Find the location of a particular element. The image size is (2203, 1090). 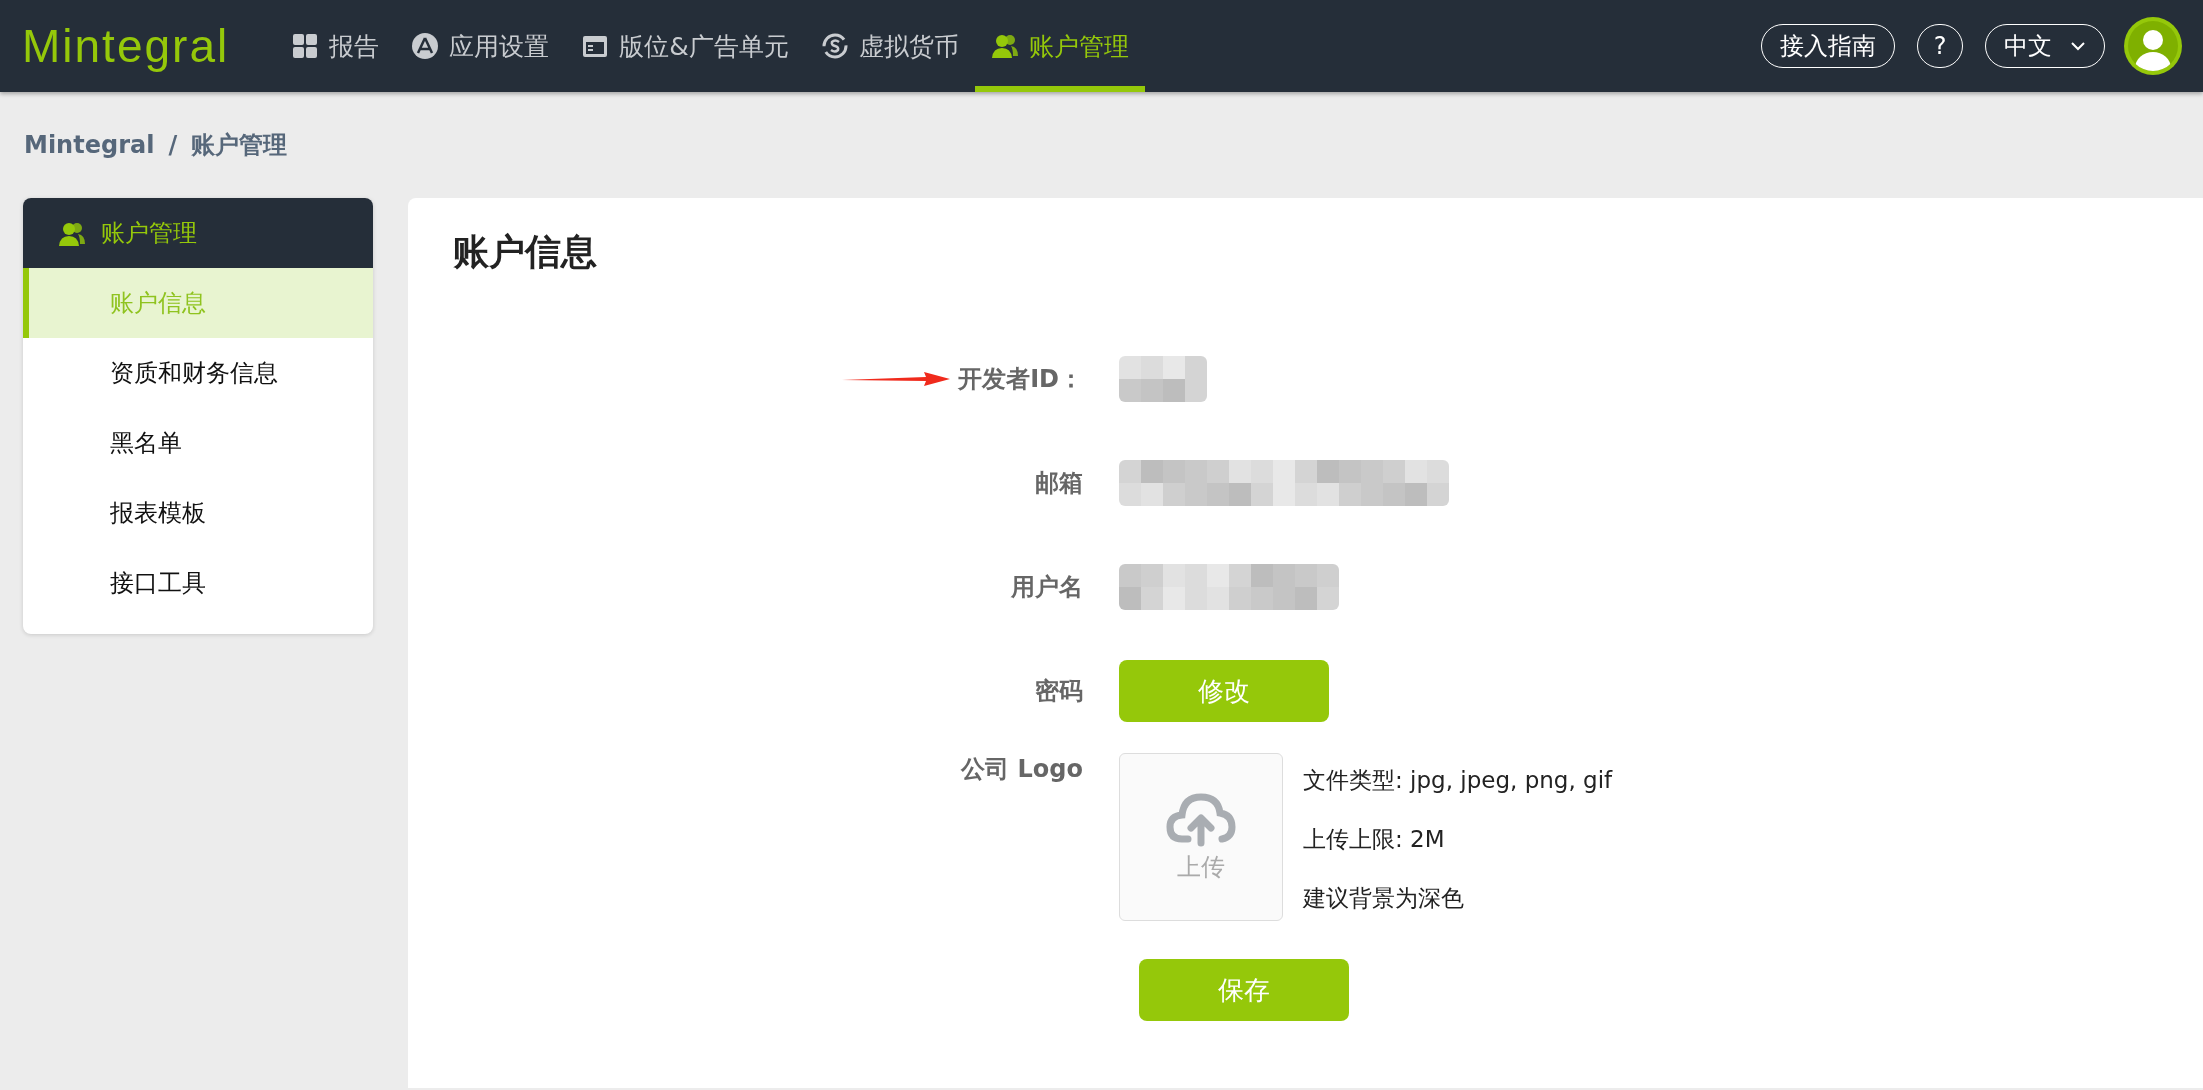

grid-icon is located at coordinates (305, 46).